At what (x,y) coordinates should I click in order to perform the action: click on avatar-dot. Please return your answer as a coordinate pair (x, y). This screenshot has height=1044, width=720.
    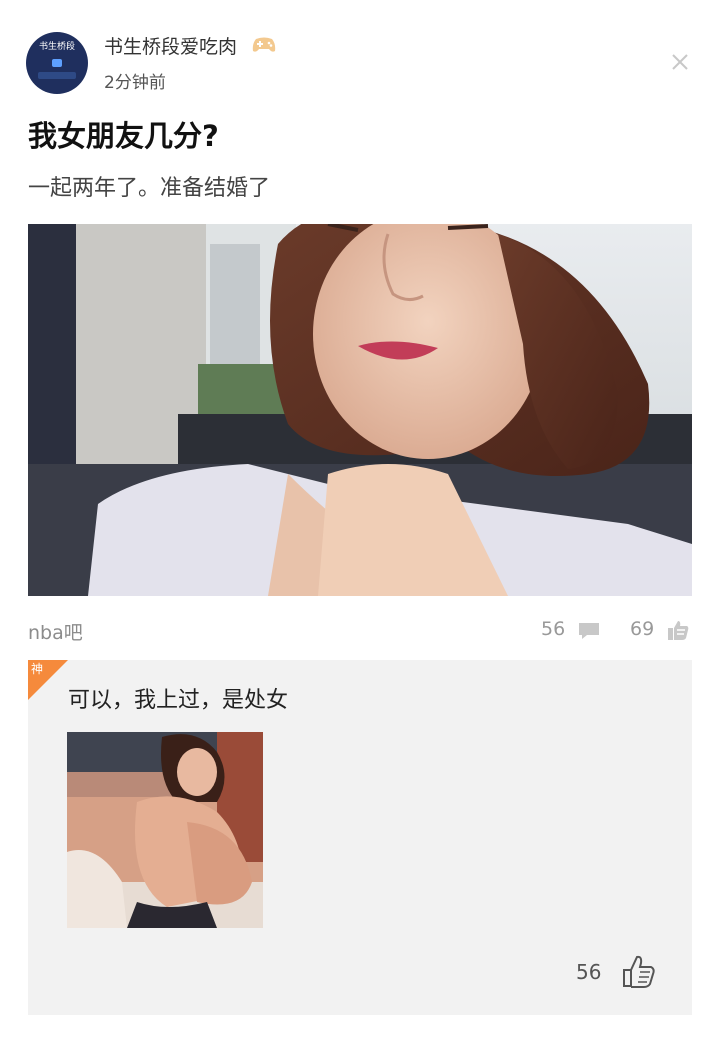
    Looking at the image, I should click on (57, 63).